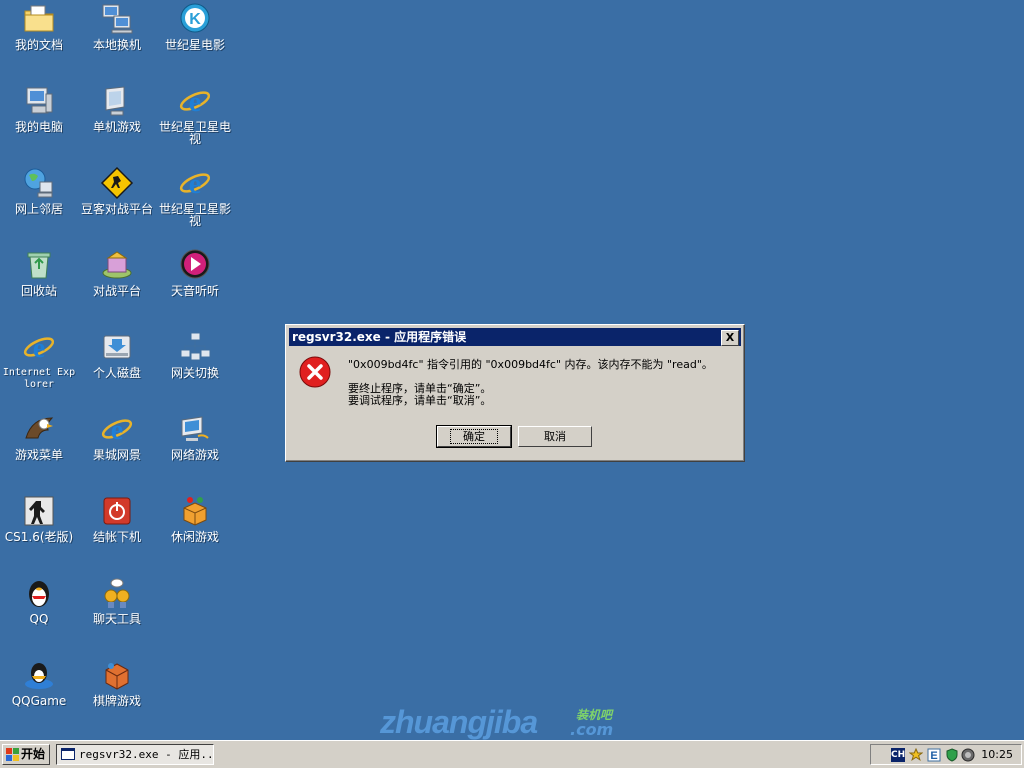 This screenshot has width=1024, height=768. Describe the element at coordinates (39, 18) in the screenshot. I see `folder-icon` at that location.